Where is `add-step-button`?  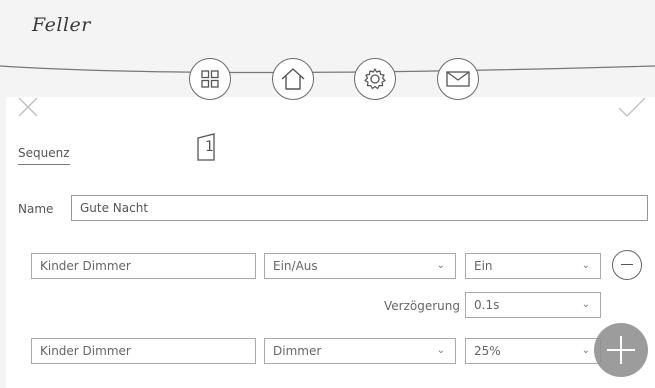
add-step-button is located at coordinates (621, 350).